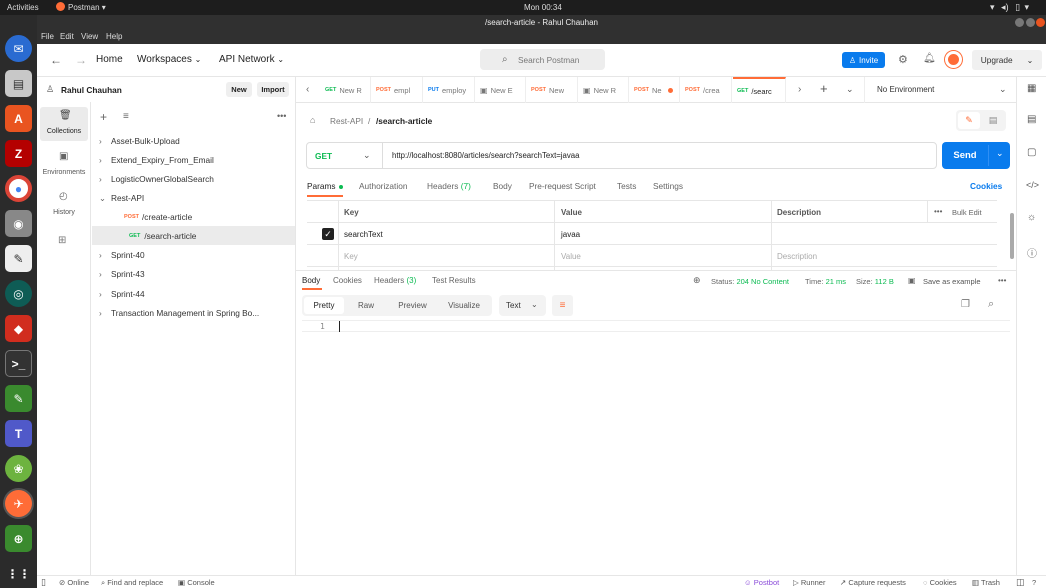 The height and width of the screenshot is (588, 1046). Describe the element at coordinates (197, 159) in the screenshot. I see `tree-item-extend-expiry: › Extend_Expiry_From_Email` at that location.